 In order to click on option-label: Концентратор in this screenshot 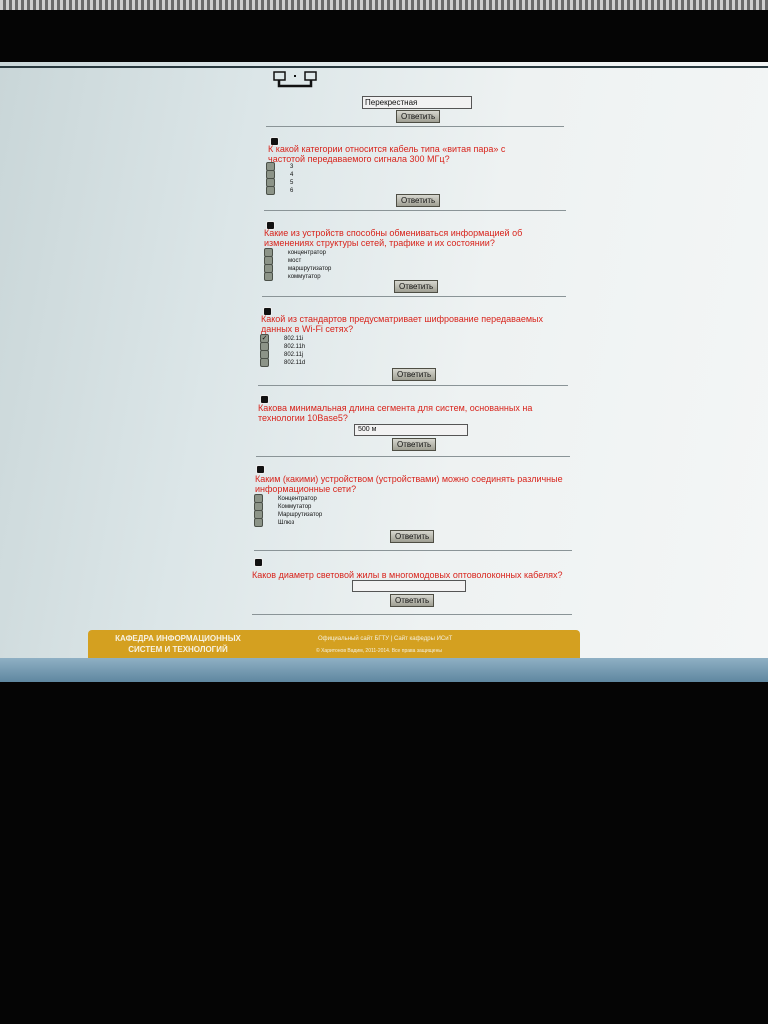, I will do `click(297, 498)`.